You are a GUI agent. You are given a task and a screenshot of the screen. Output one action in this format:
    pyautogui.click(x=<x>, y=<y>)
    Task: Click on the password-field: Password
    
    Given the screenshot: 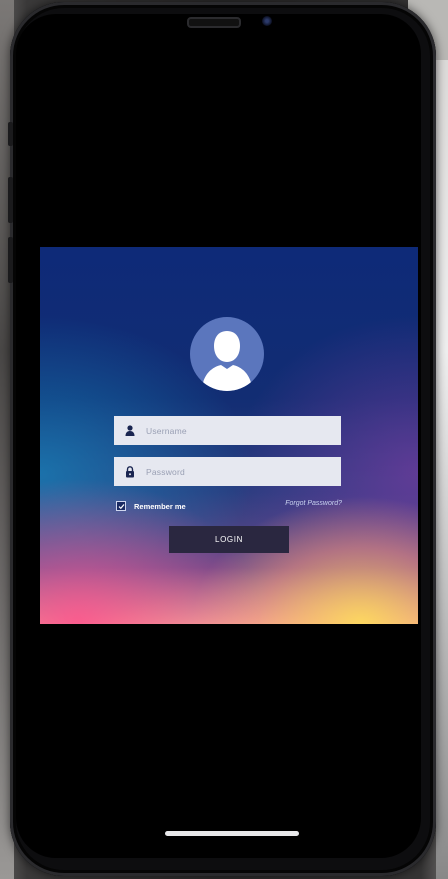 What is the action you would take?
    pyautogui.click(x=227, y=471)
    